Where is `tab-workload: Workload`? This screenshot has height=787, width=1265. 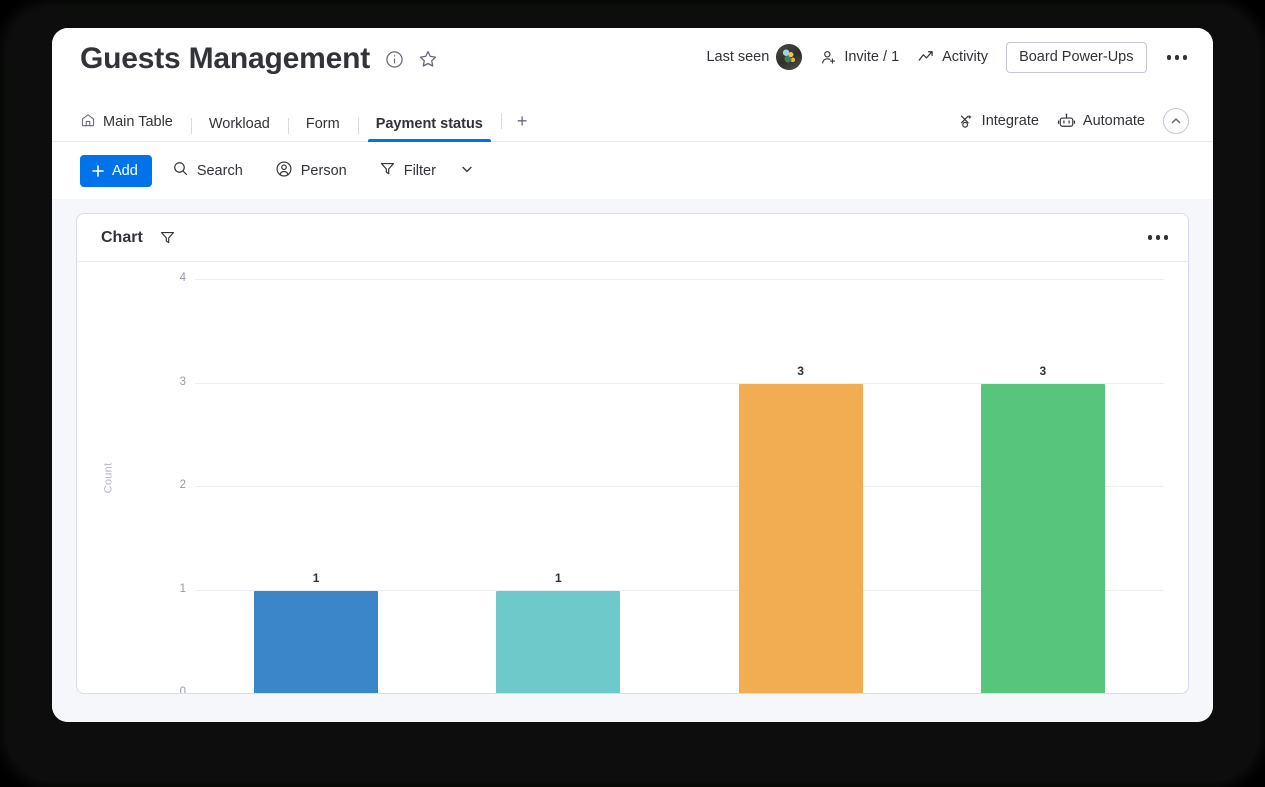
tab-workload: Workload is located at coordinates (239, 128).